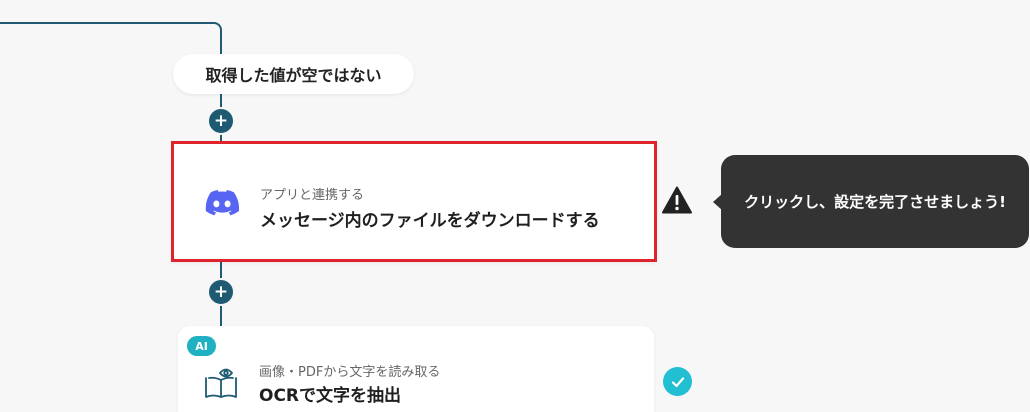  I want to click on warning-icon, so click(677, 200).